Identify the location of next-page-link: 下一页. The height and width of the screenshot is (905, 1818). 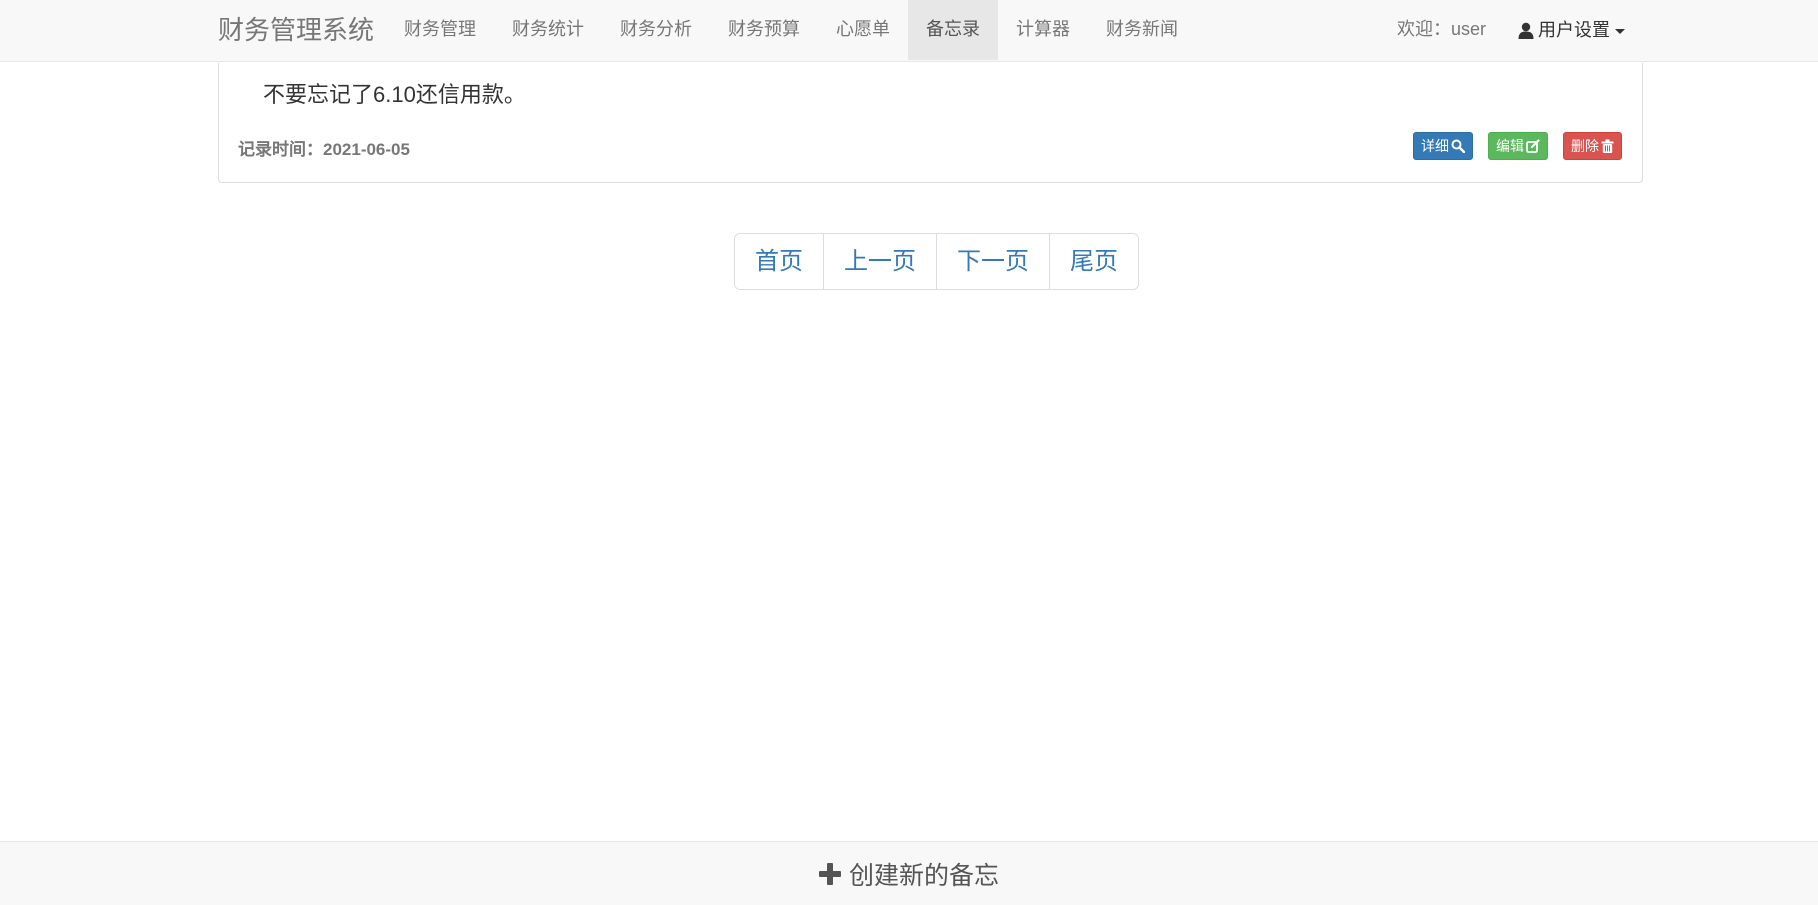
(992, 261).